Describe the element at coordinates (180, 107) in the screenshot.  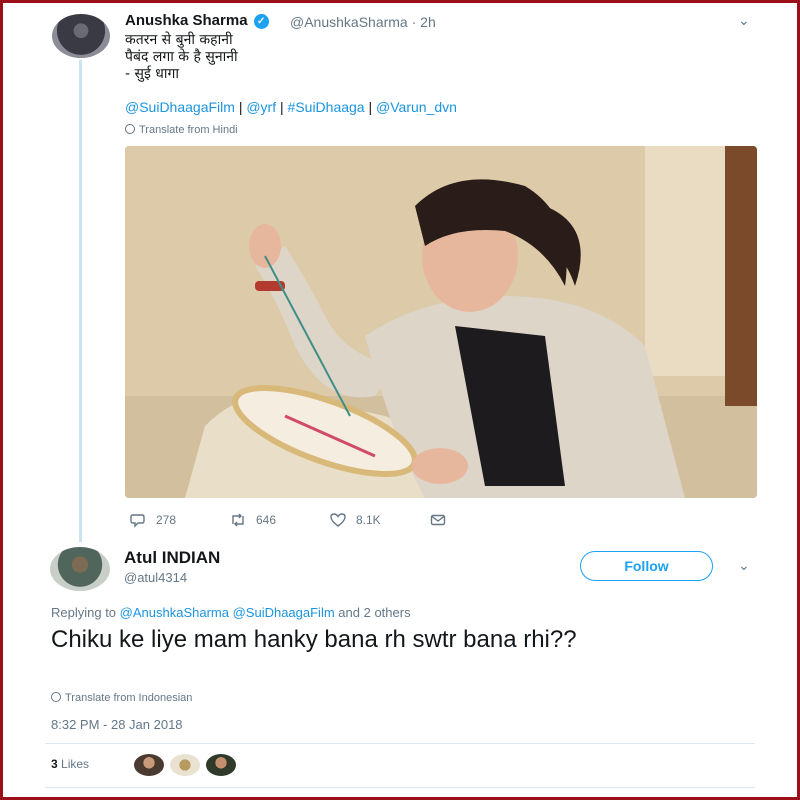
I see `mention-link: @SuiDhaagaFilm` at that location.